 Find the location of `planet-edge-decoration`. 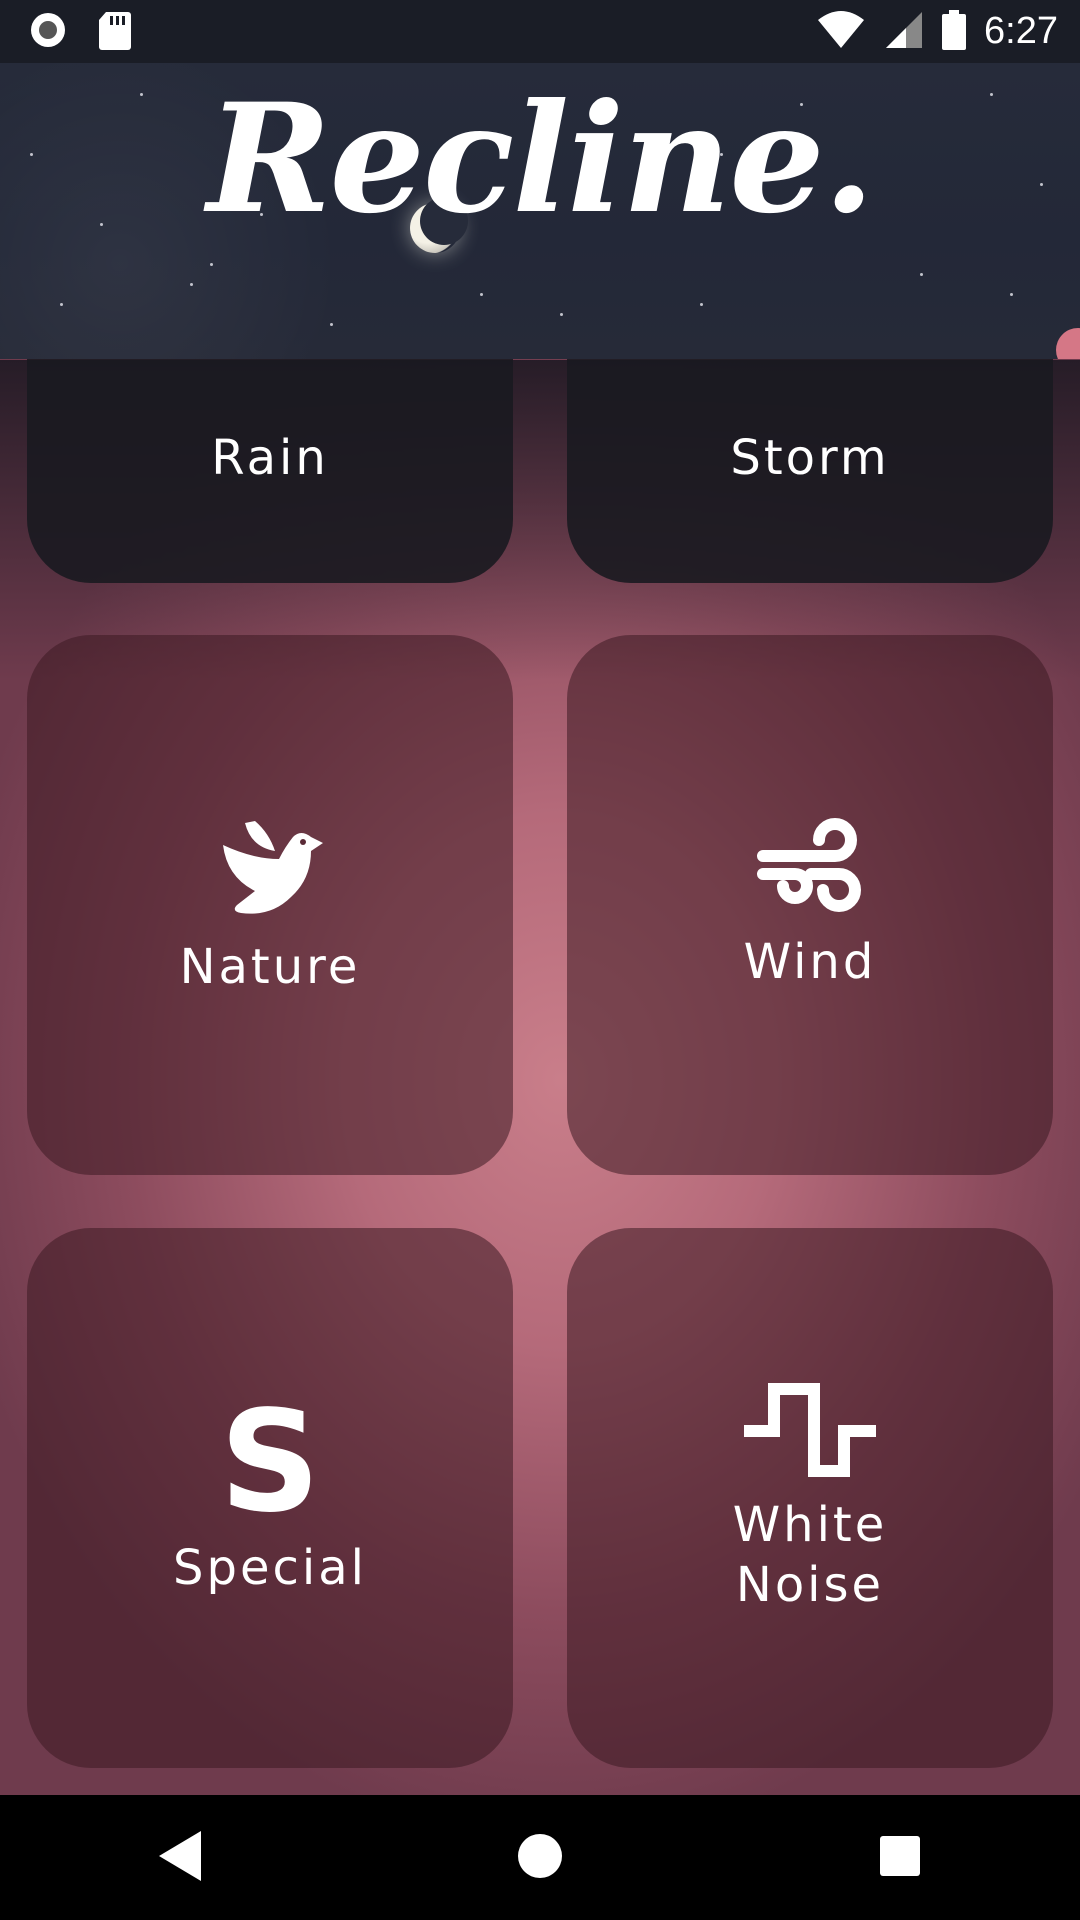

planet-edge-decoration is located at coordinates (1068, 343).